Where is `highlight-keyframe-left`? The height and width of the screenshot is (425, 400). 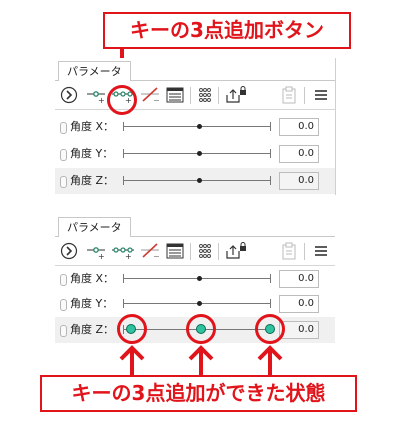
highlight-keyframe-left is located at coordinates (132, 329).